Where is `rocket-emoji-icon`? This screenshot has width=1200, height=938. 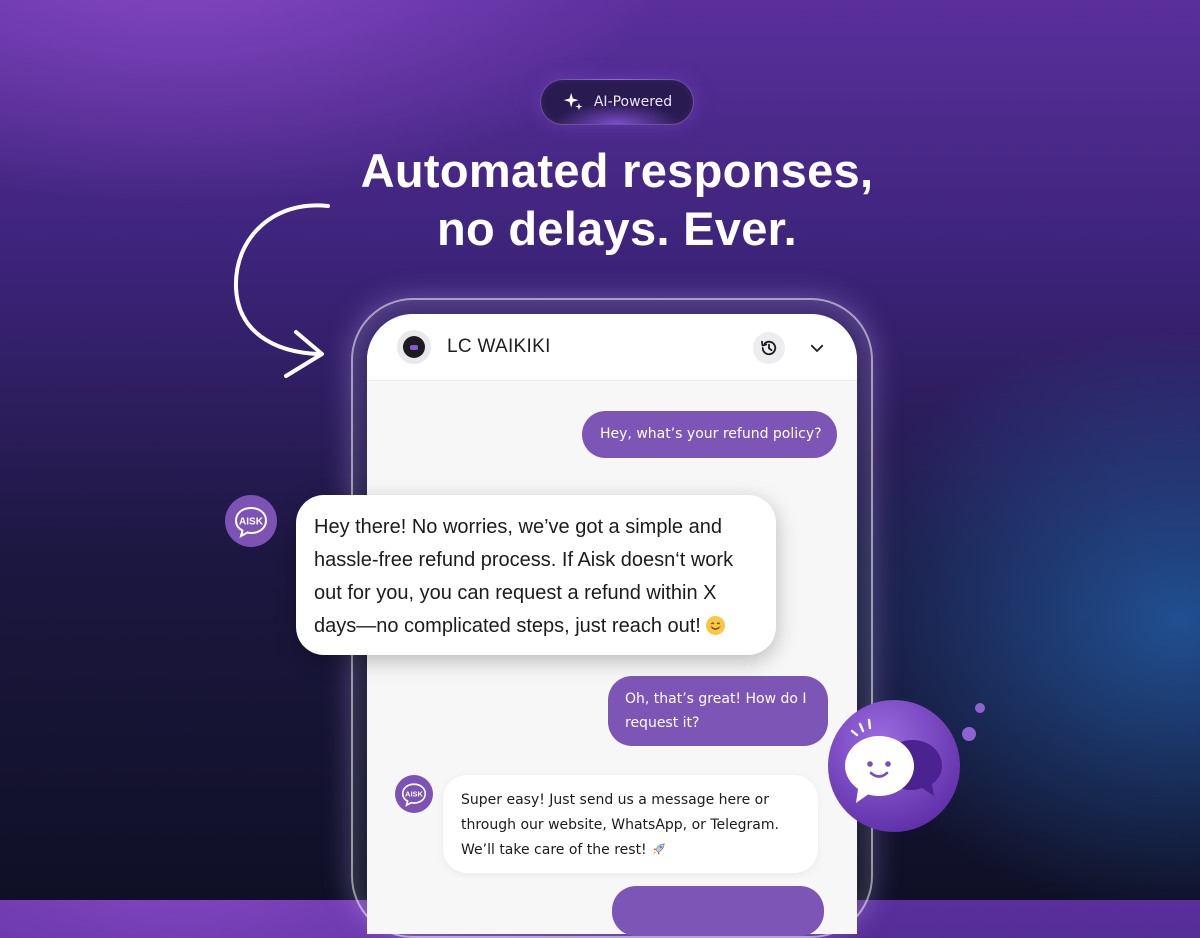
rocket-emoji-icon is located at coordinates (659, 849).